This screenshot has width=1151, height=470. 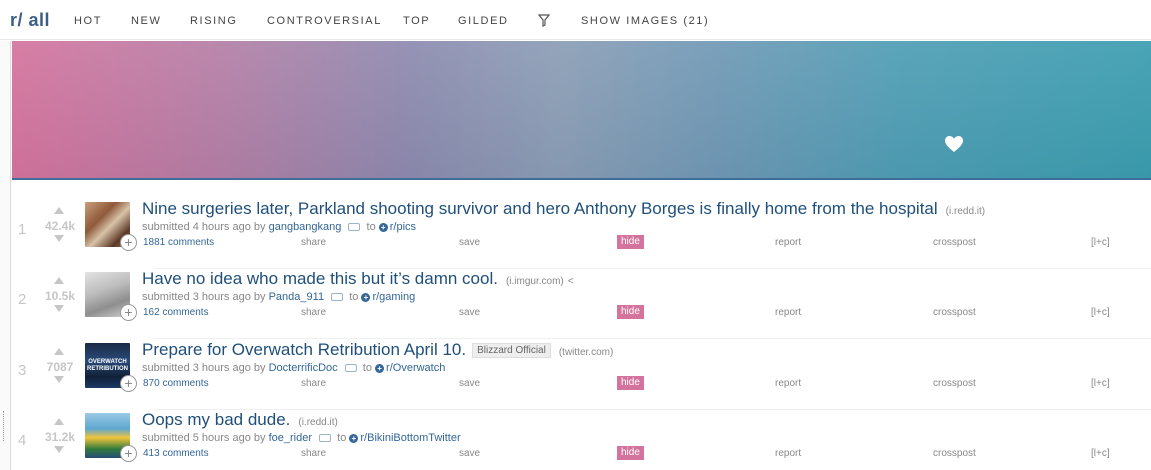 What do you see at coordinates (645, 21) in the screenshot?
I see `show-images-toggle: SHOW IMAGES (21)` at bounding box center [645, 21].